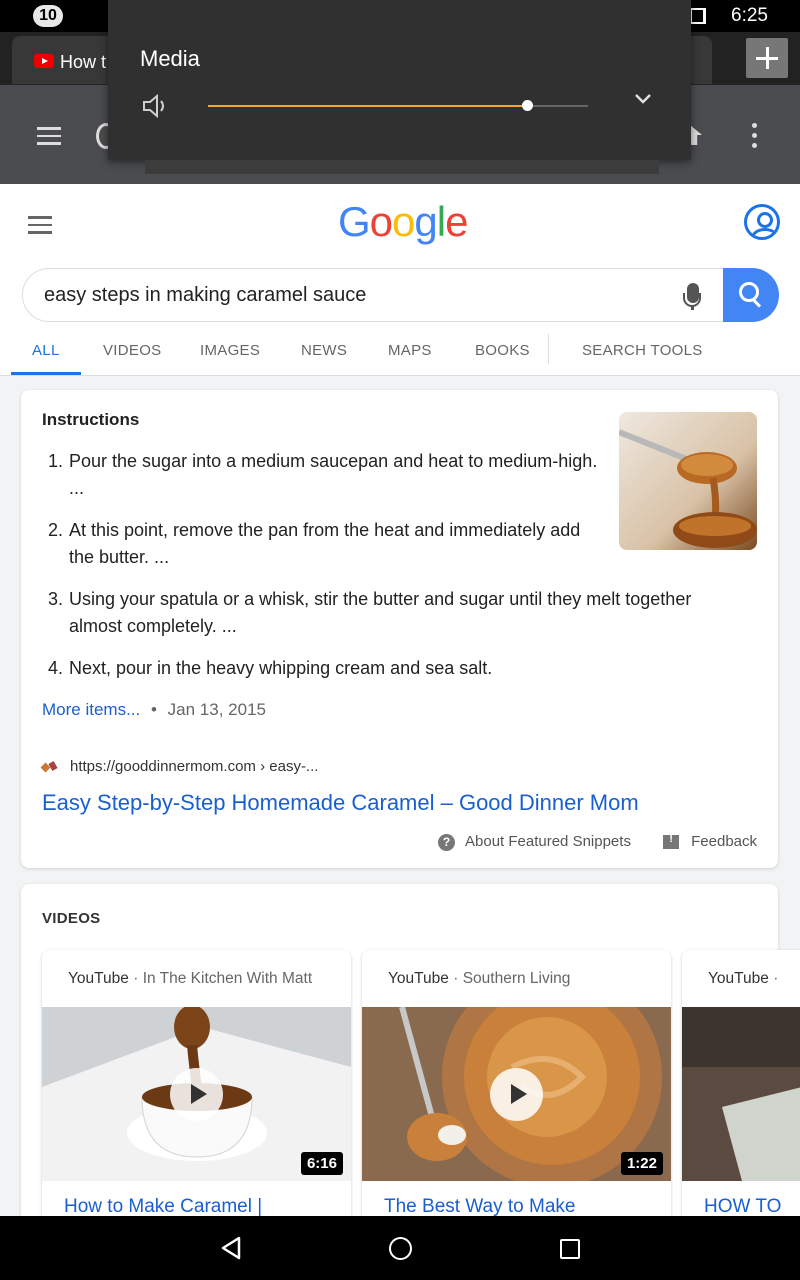 Image resolution: width=800 pixels, height=1280 pixels. I want to click on home-icon, so click(400, 1248).